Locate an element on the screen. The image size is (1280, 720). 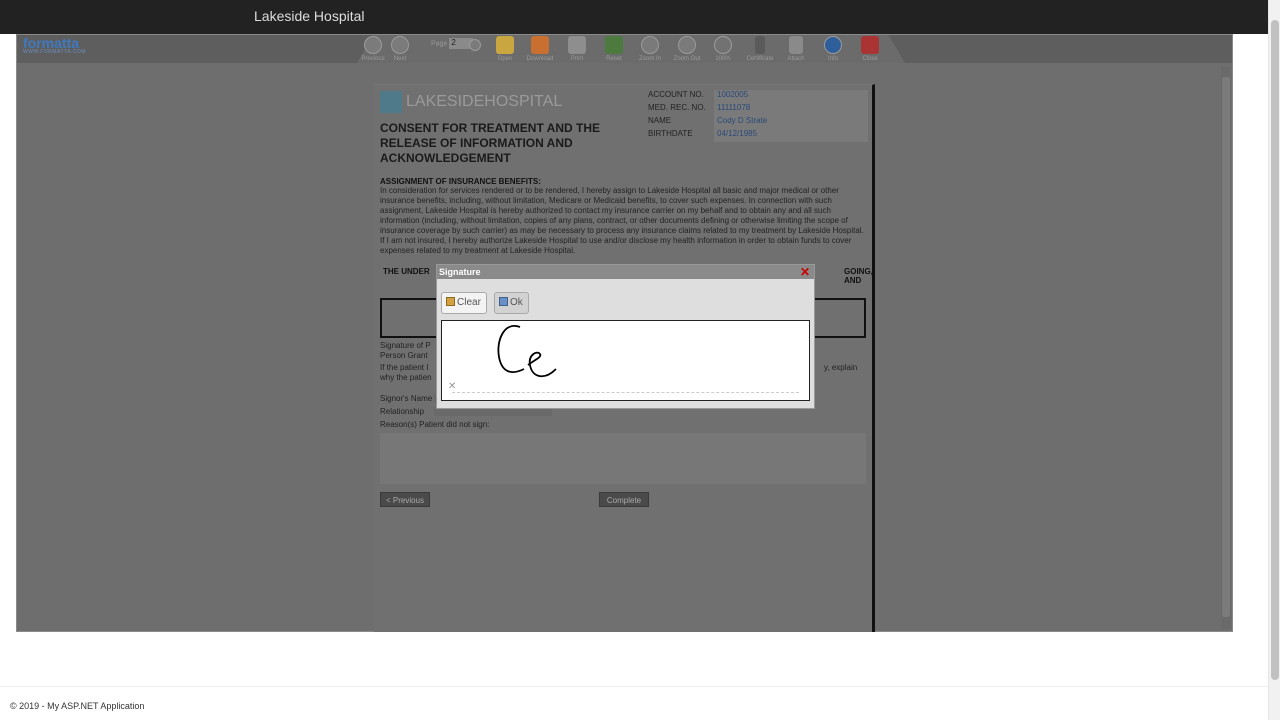
document-scrollbar-thumb is located at coordinates (1226, 347).